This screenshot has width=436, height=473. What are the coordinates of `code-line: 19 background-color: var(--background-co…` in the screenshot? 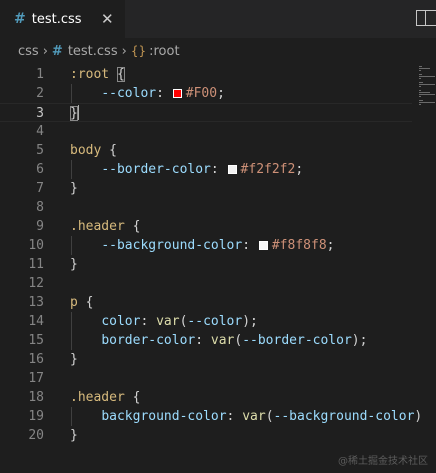 It's located at (211, 416).